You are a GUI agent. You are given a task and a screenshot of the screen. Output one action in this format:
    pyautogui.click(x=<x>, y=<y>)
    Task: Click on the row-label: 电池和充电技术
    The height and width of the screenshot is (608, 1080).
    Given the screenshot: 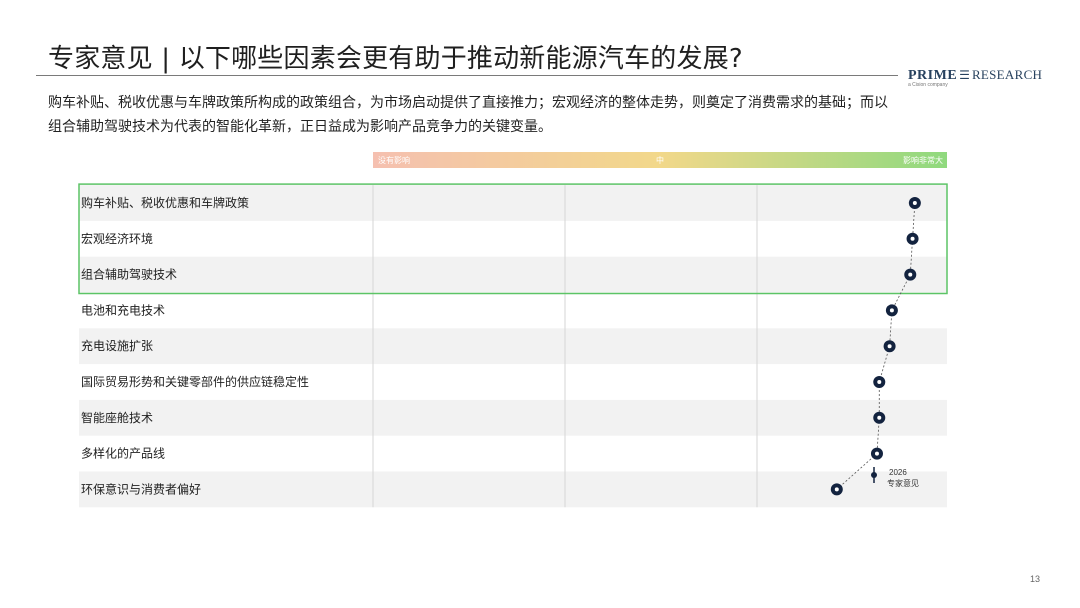 What is the action you would take?
    pyautogui.click(x=123, y=309)
    